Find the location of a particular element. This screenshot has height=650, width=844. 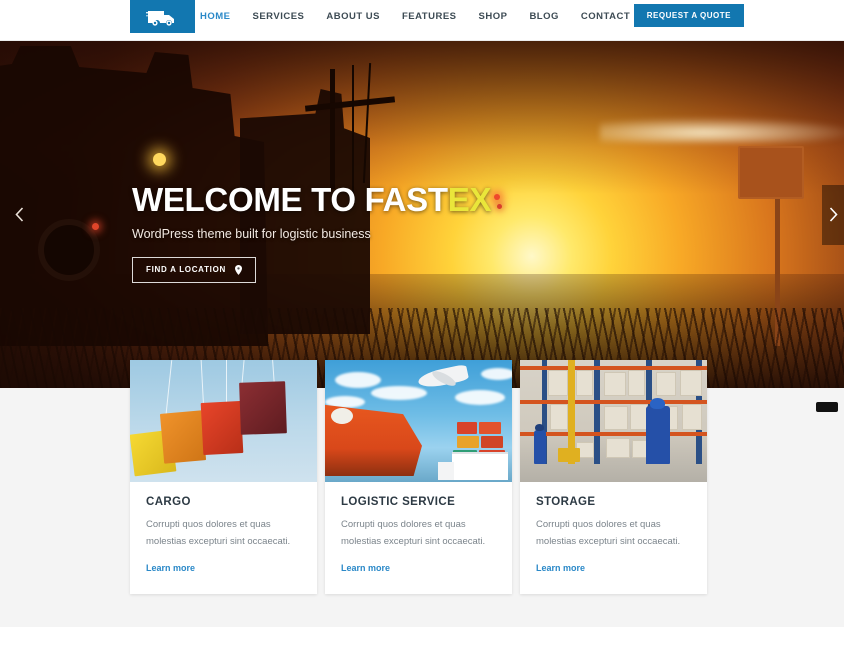

warehouse-workers-image is located at coordinates (613, 421).